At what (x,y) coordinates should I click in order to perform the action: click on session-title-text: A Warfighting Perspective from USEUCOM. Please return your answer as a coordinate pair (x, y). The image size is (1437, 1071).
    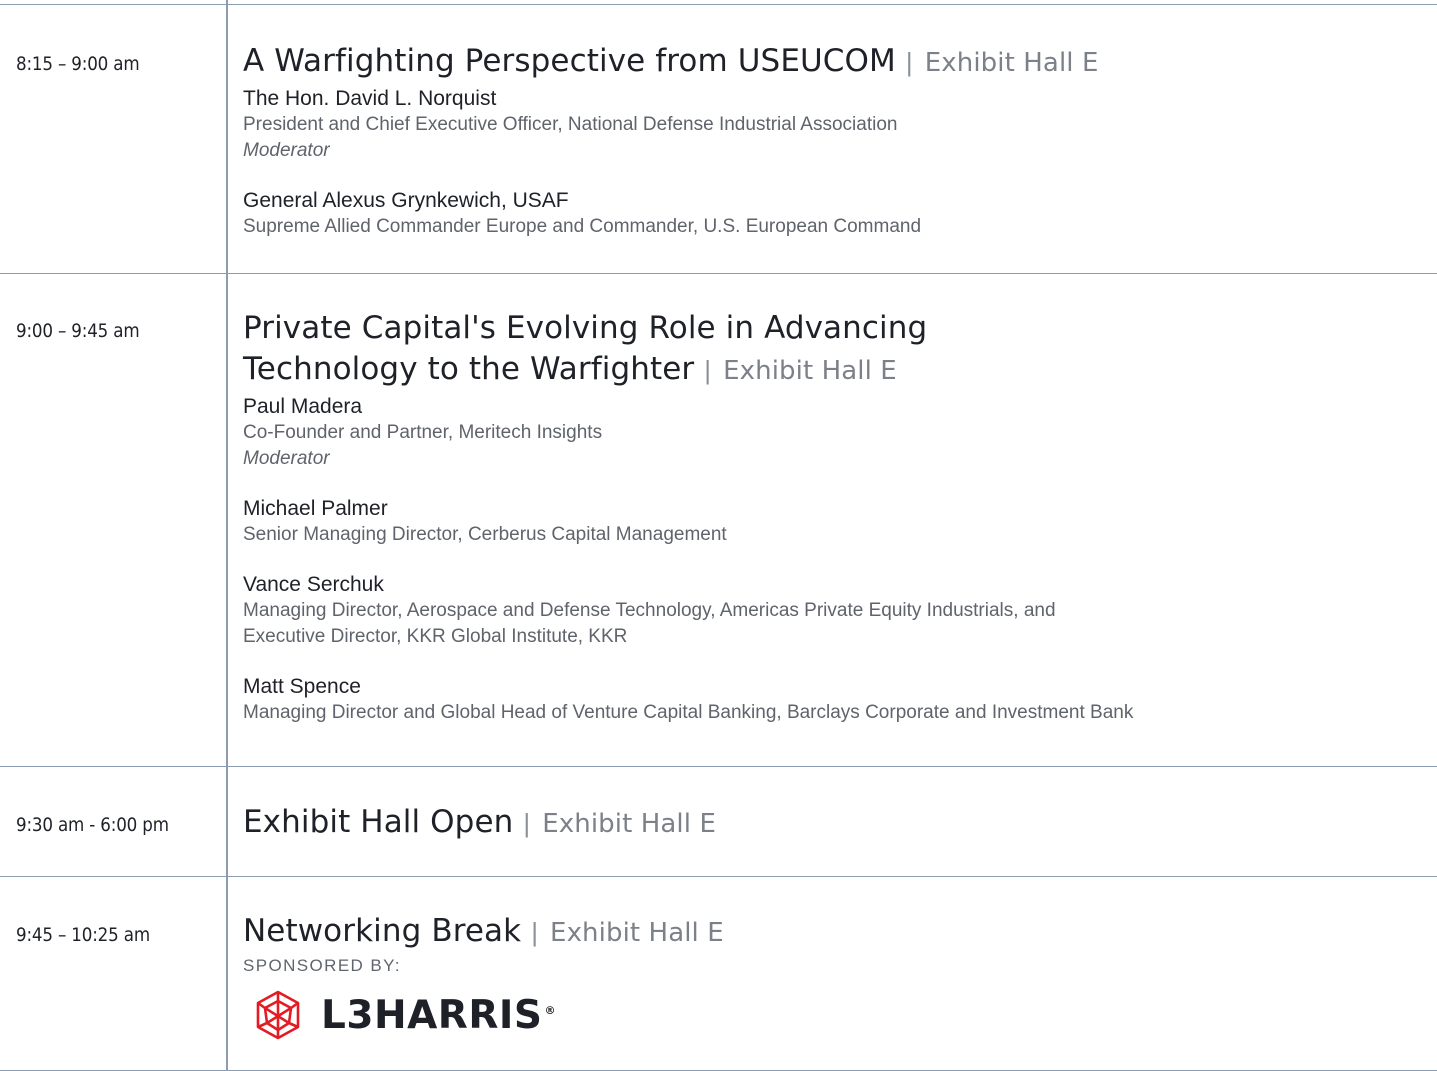
    Looking at the image, I should click on (569, 61).